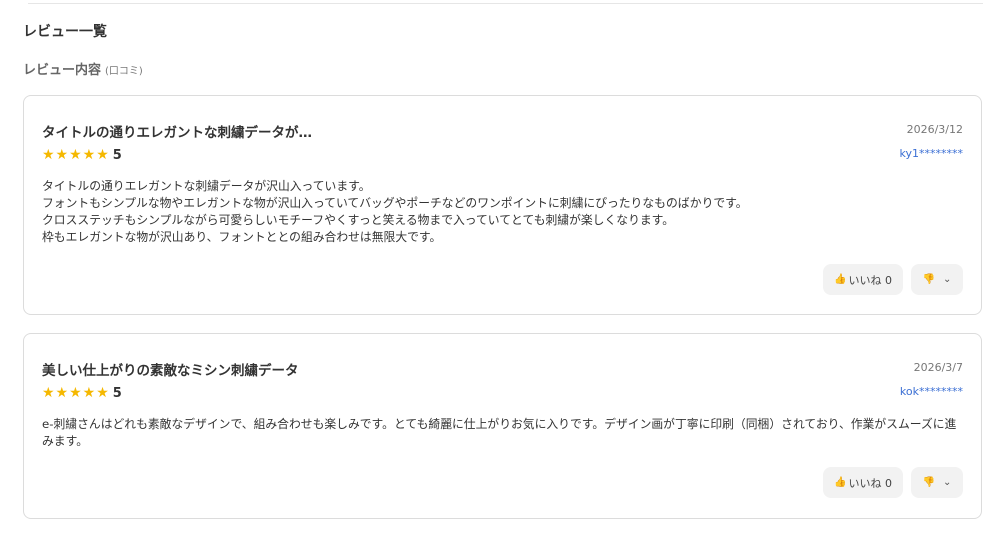 Image resolution: width=1005 pixels, height=553 pixels. What do you see at coordinates (505, 3) in the screenshot?
I see `top-divider` at bounding box center [505, 3].